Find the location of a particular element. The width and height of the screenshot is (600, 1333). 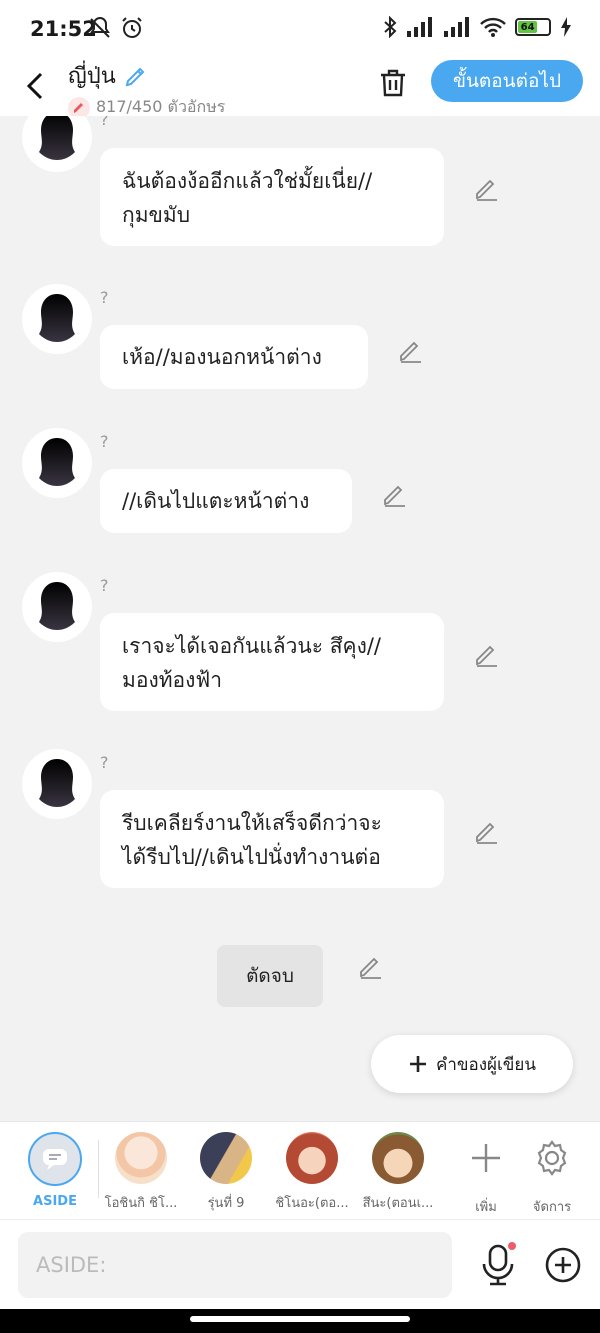

input-bar: ASIDE: is located at coordinates (300, 1264).